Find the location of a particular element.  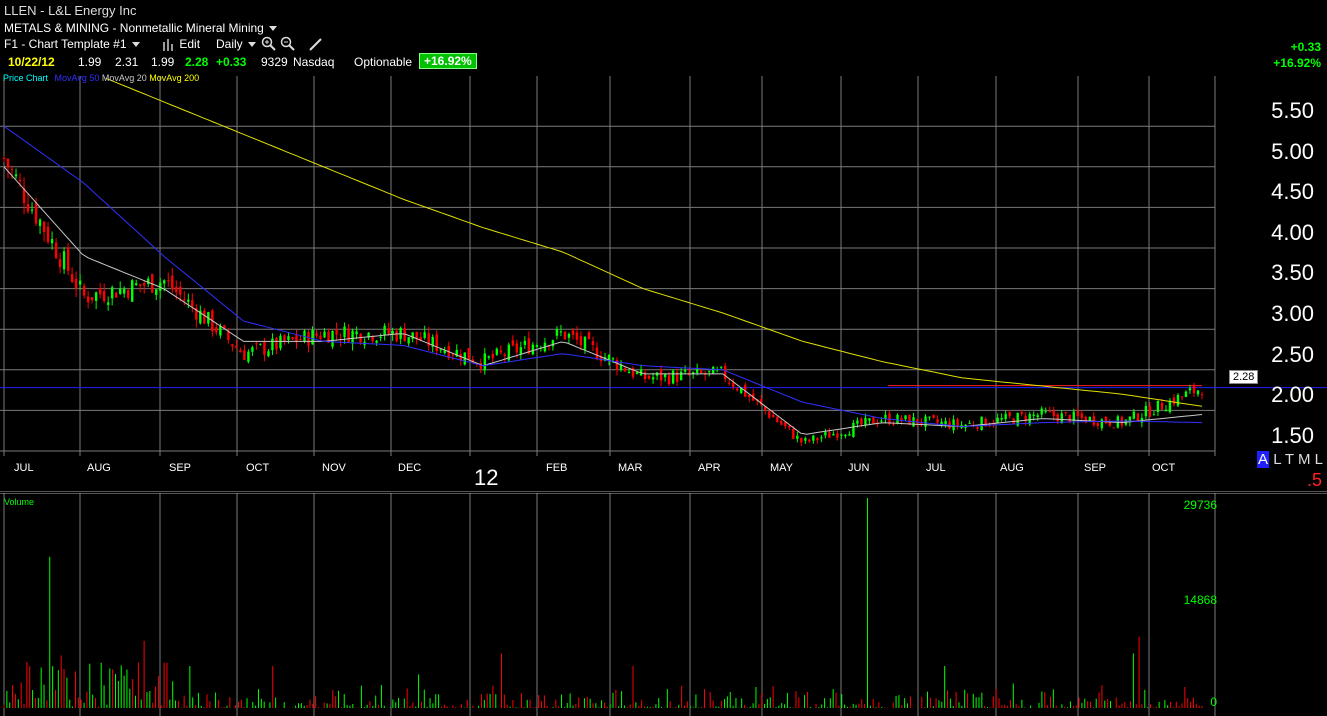

volume-title: Volume is located at coordinates (19, 502).